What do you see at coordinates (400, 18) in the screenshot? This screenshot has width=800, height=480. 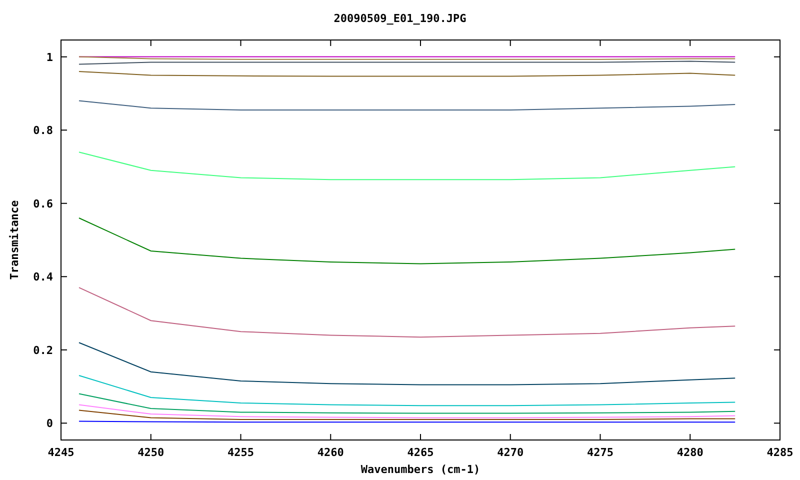 I see `chart-title: 20090509_E01_190.JPG` at bounding box center [400, 18].